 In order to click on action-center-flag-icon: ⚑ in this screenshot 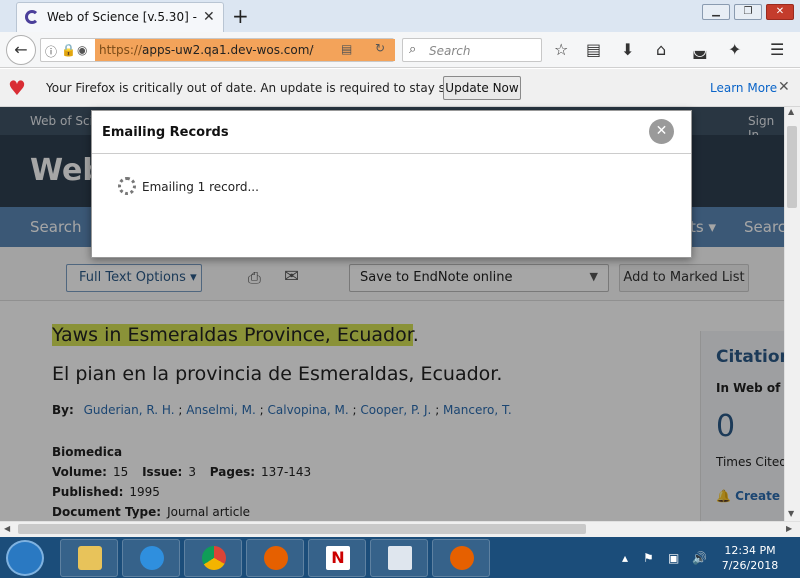, I will do `click(648, 558)`.